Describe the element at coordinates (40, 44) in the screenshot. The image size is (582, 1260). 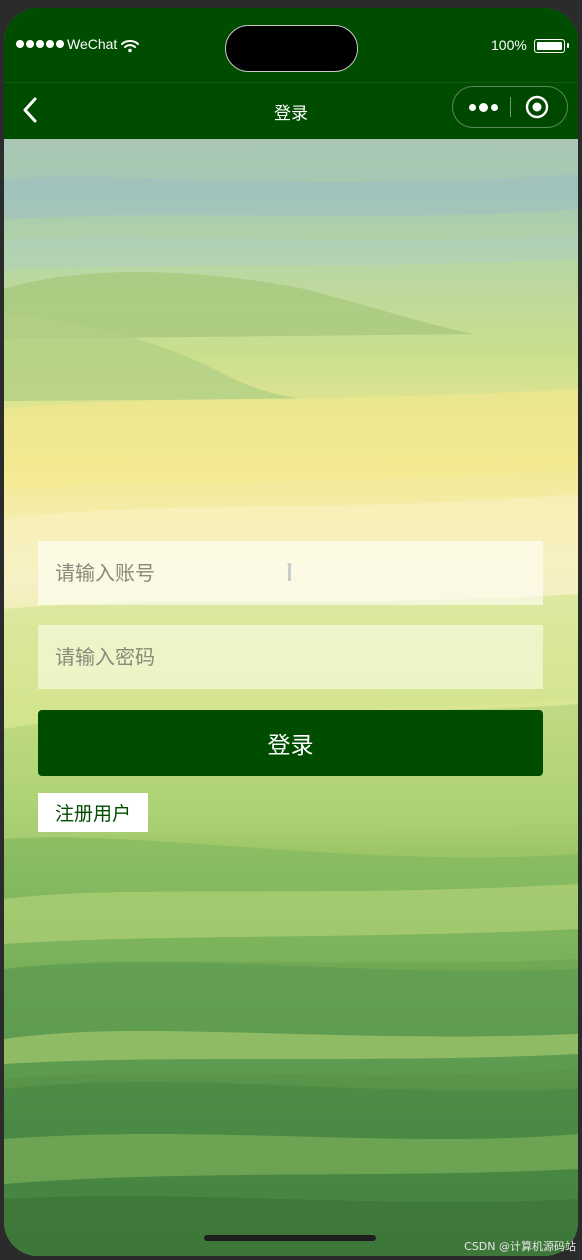
I see `signal-dots-icon` at that location.